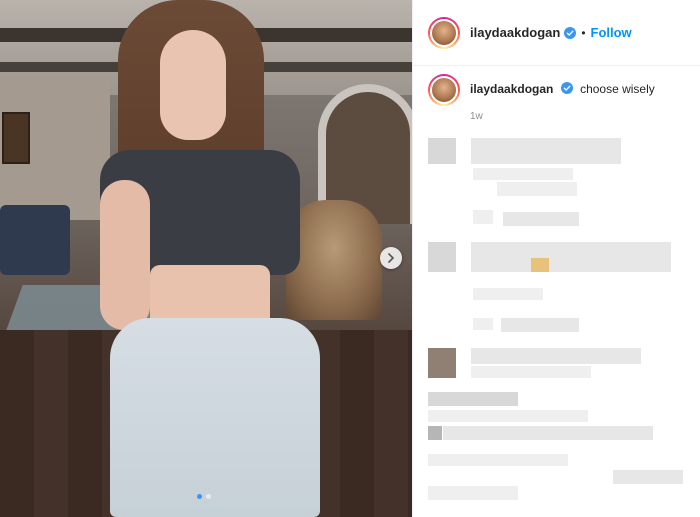  I want to click on follow-button: Follow, so click(611, 32).